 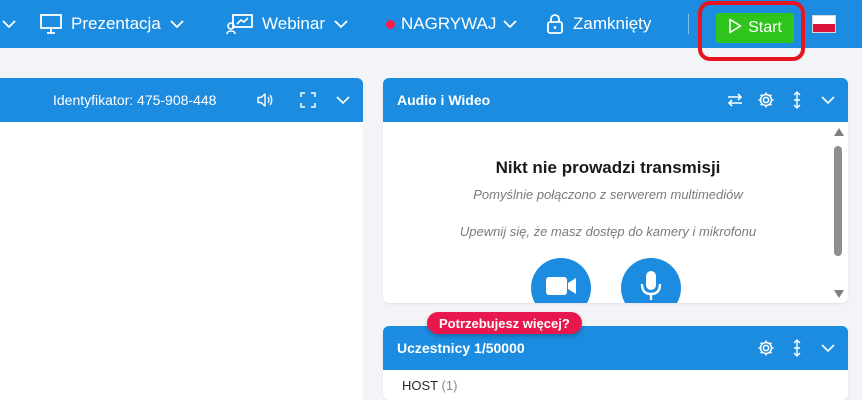 I want to click on camera-button, so click(x=561, y=280).